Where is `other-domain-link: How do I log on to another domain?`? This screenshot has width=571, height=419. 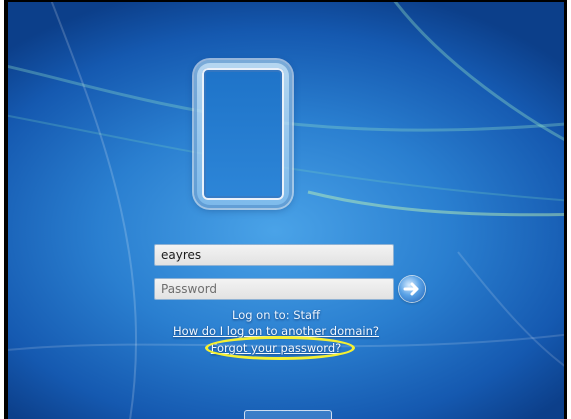
other-domain-link: How do I log on to another domain? is located at coordinates (276, 331).